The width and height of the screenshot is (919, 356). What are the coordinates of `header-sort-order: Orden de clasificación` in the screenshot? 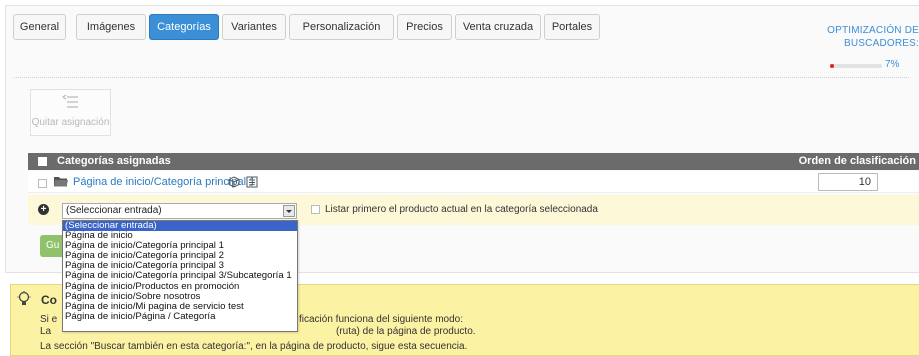 It's located at (857, 161).